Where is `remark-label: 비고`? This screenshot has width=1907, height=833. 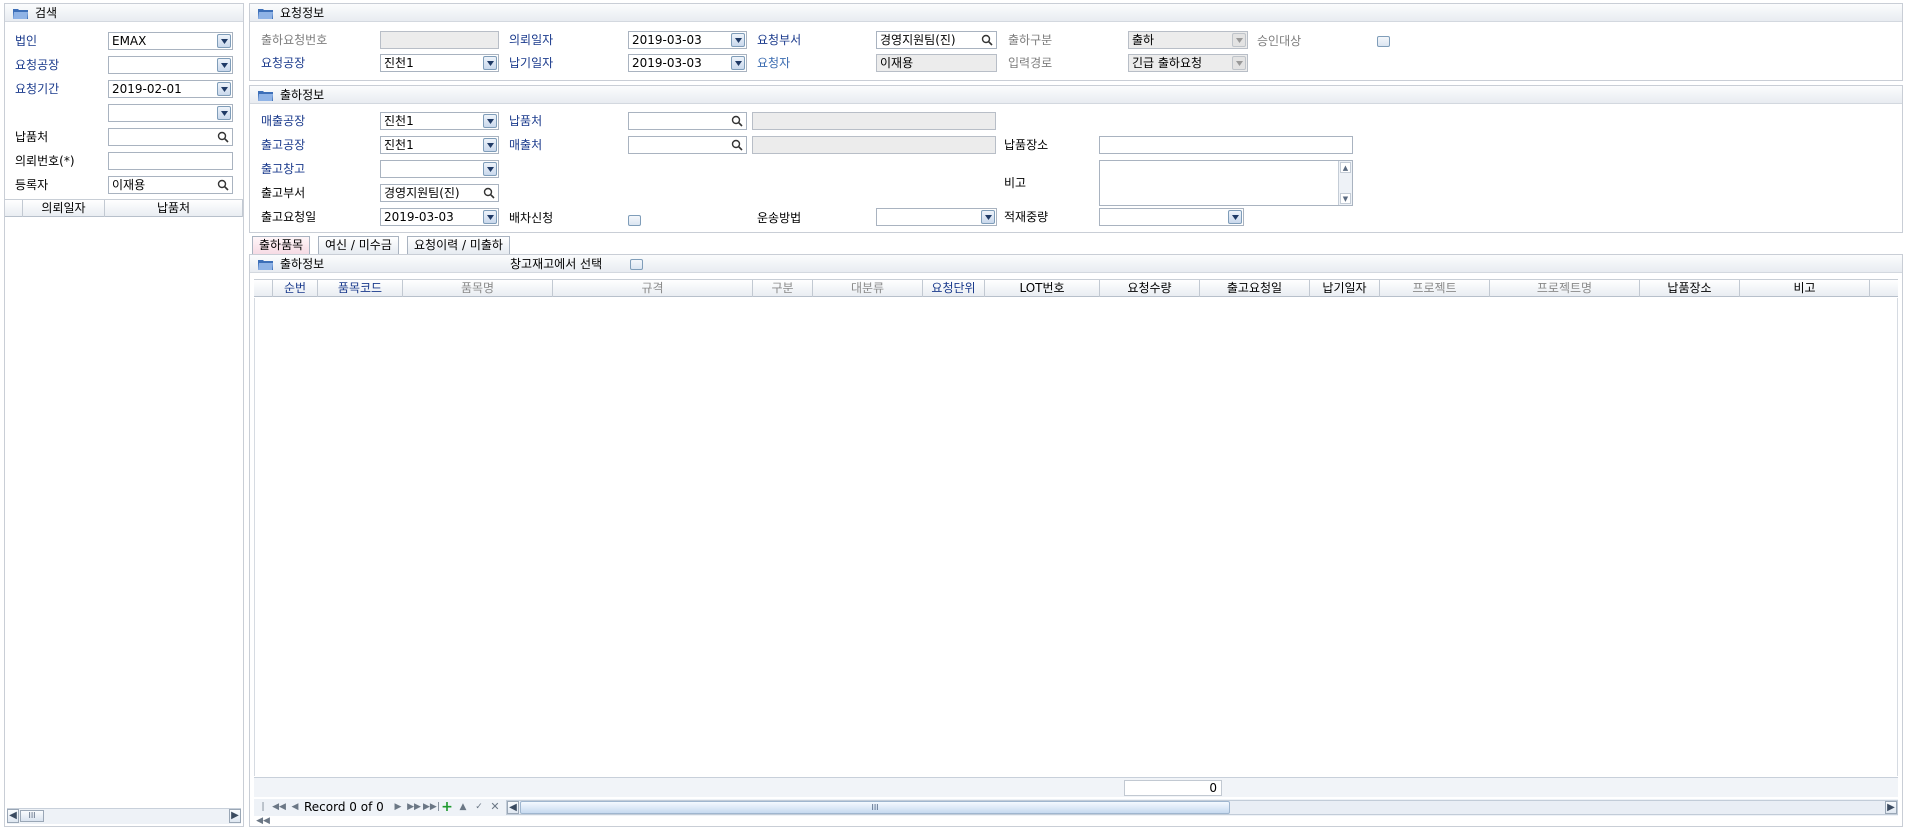
remark-label: 비고 is located at coordinates (1015, 183).